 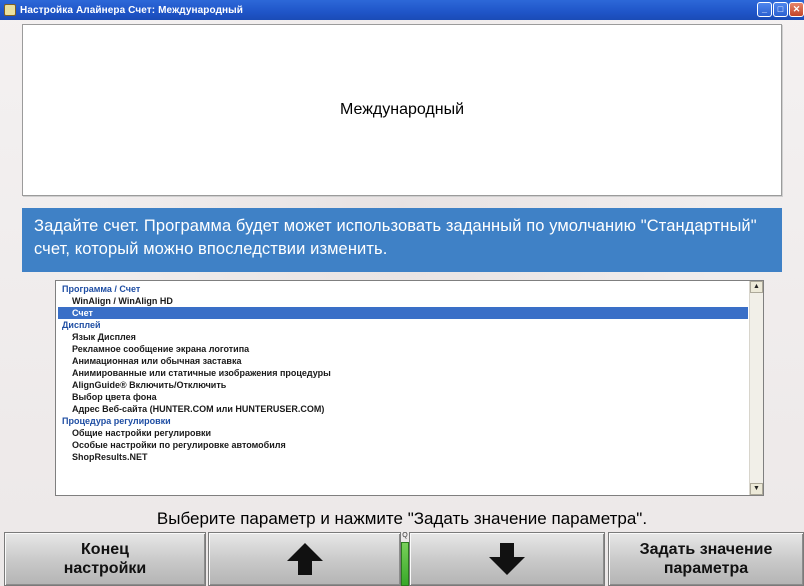 What do you see at coordinates (405, 564) in the screenshot?
I see `indicator-bar` at bounding box center [405, 564].